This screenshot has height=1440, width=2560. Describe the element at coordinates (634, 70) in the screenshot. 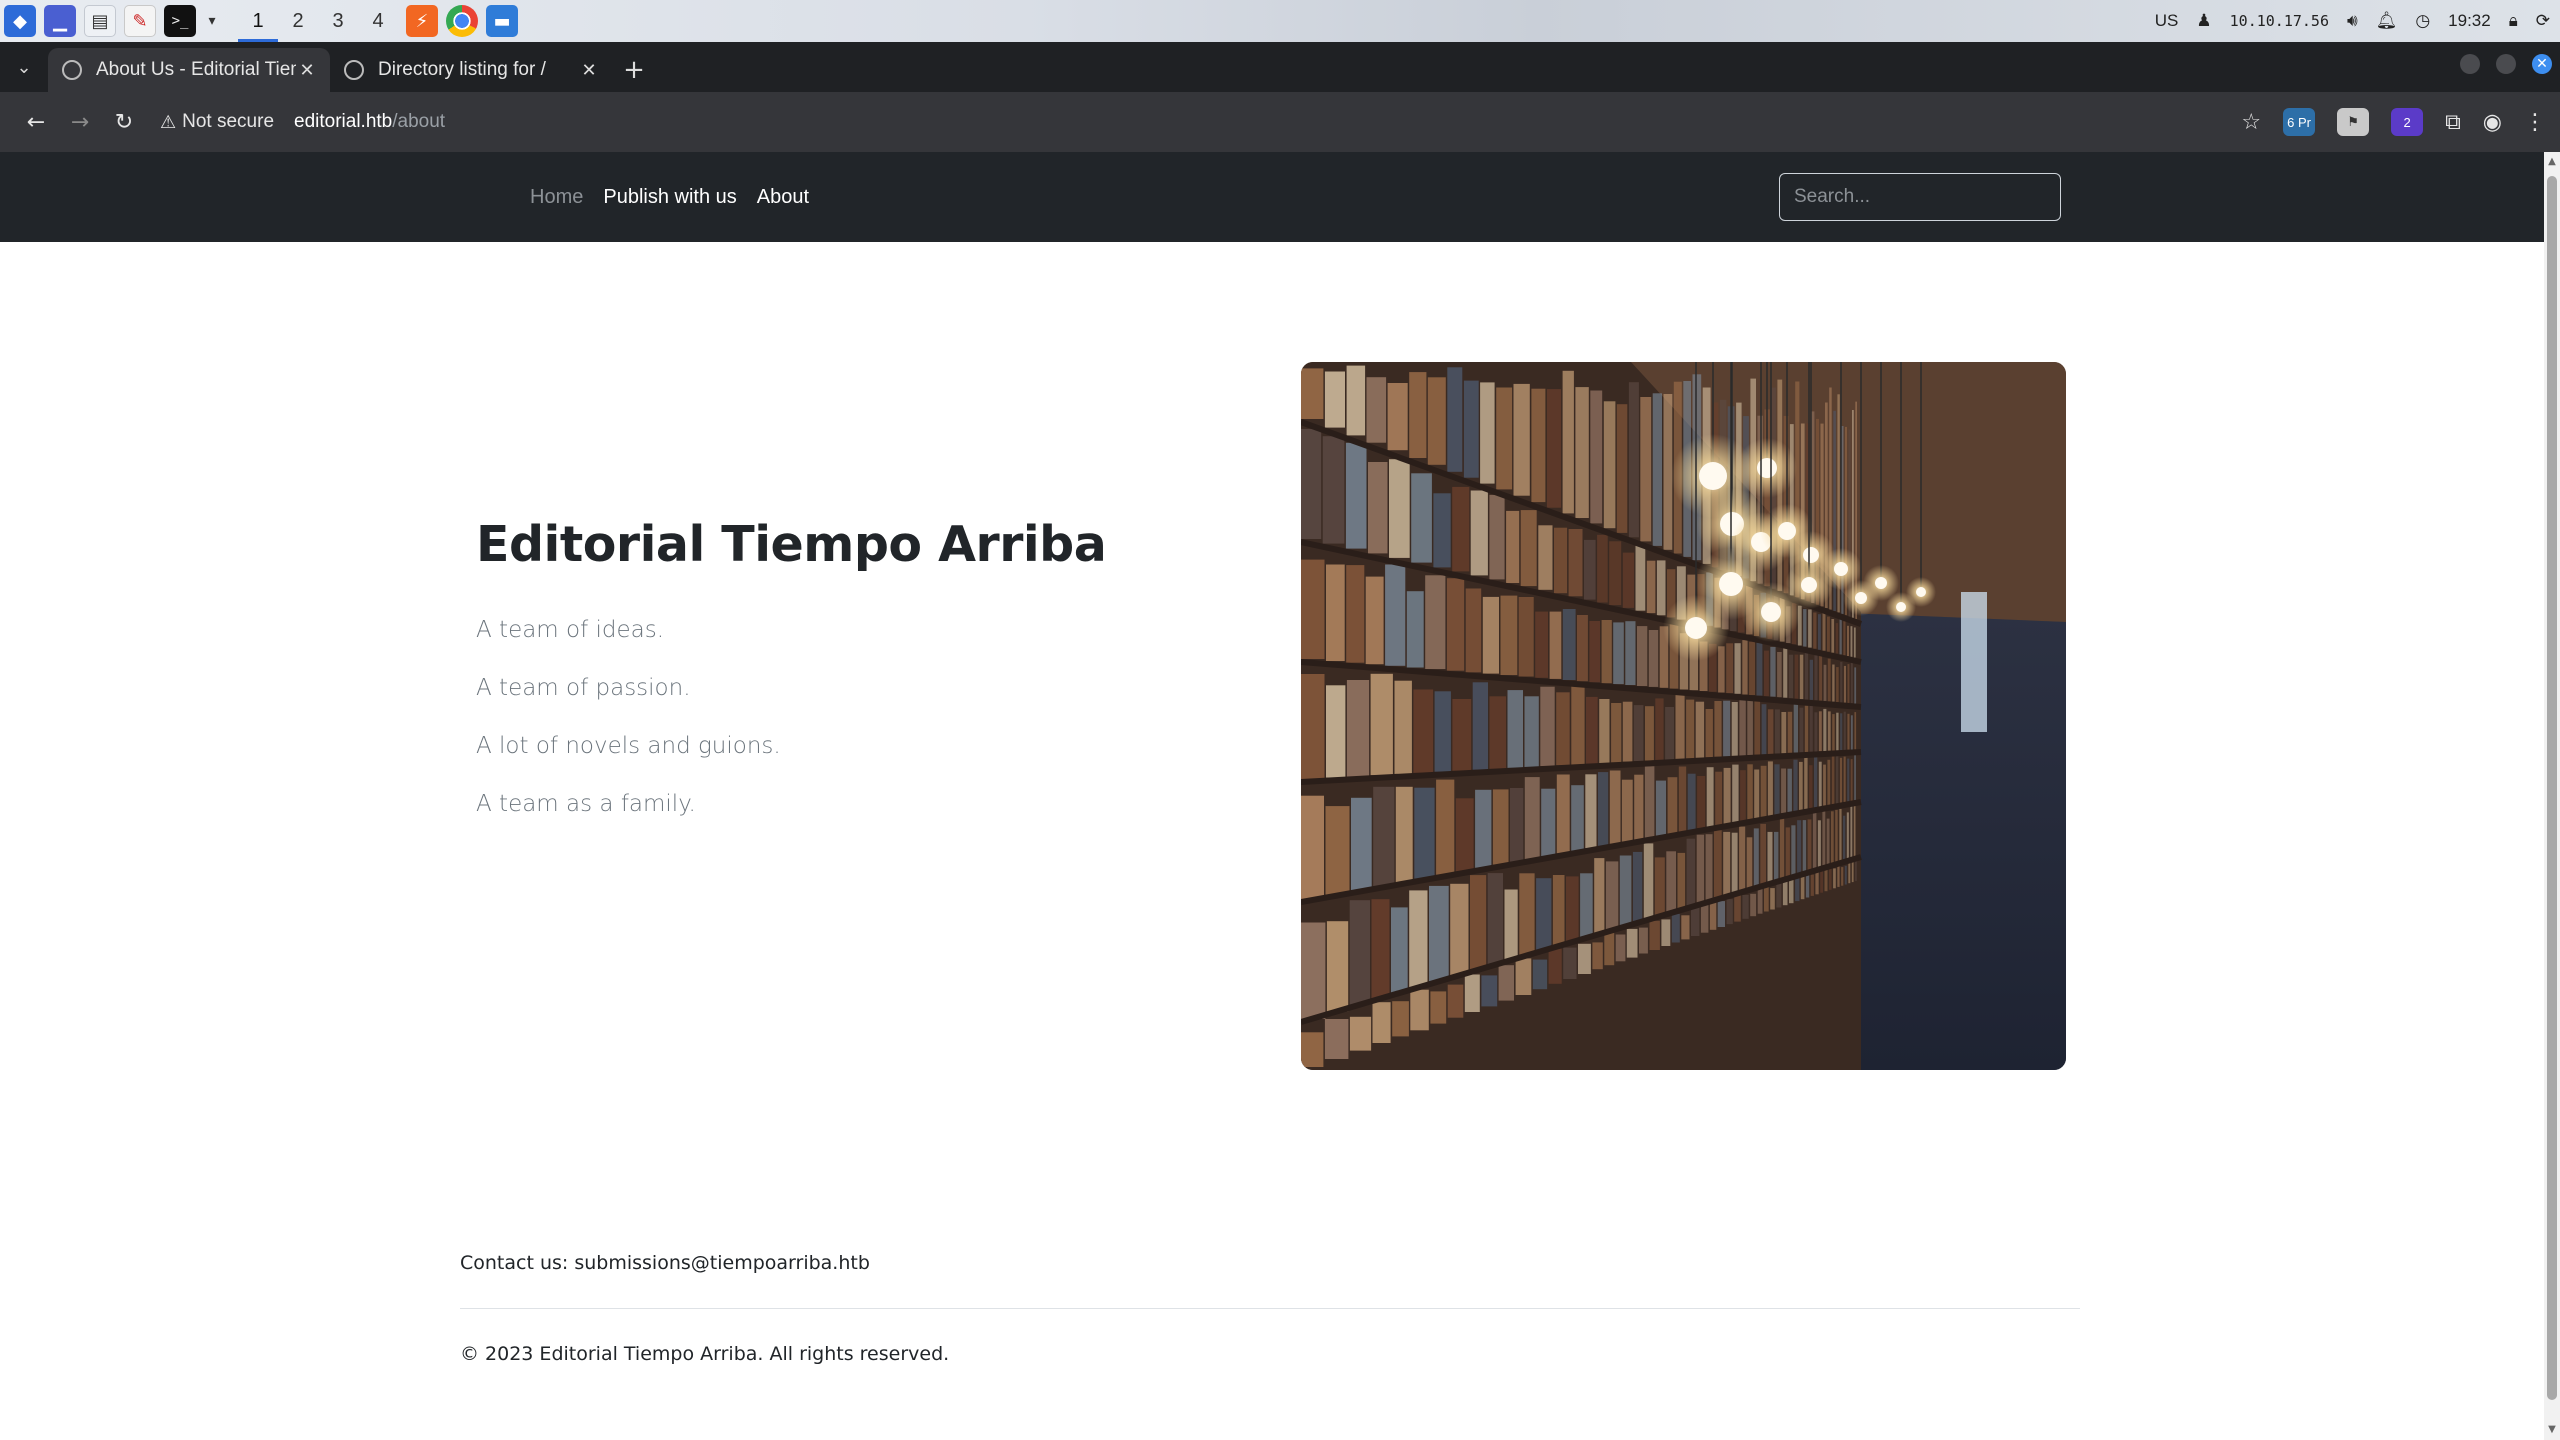

I see `new-tab-button: +` at that location.